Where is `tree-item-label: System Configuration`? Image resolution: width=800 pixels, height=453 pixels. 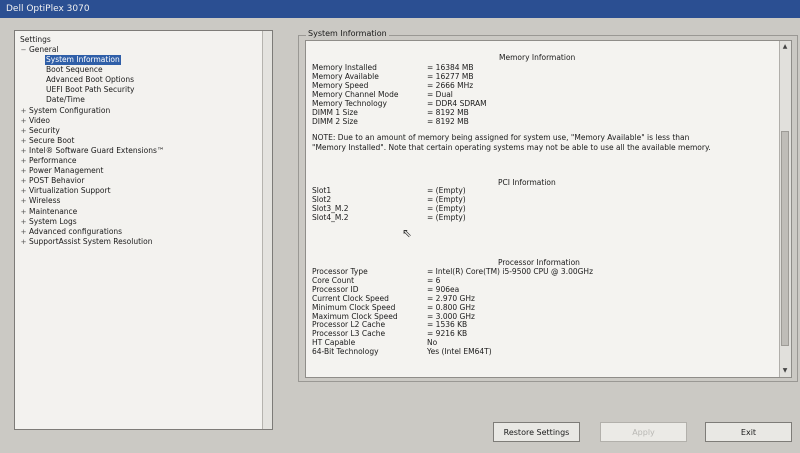 tree-item-label: System Configuration is located at coordinates (70, 110).